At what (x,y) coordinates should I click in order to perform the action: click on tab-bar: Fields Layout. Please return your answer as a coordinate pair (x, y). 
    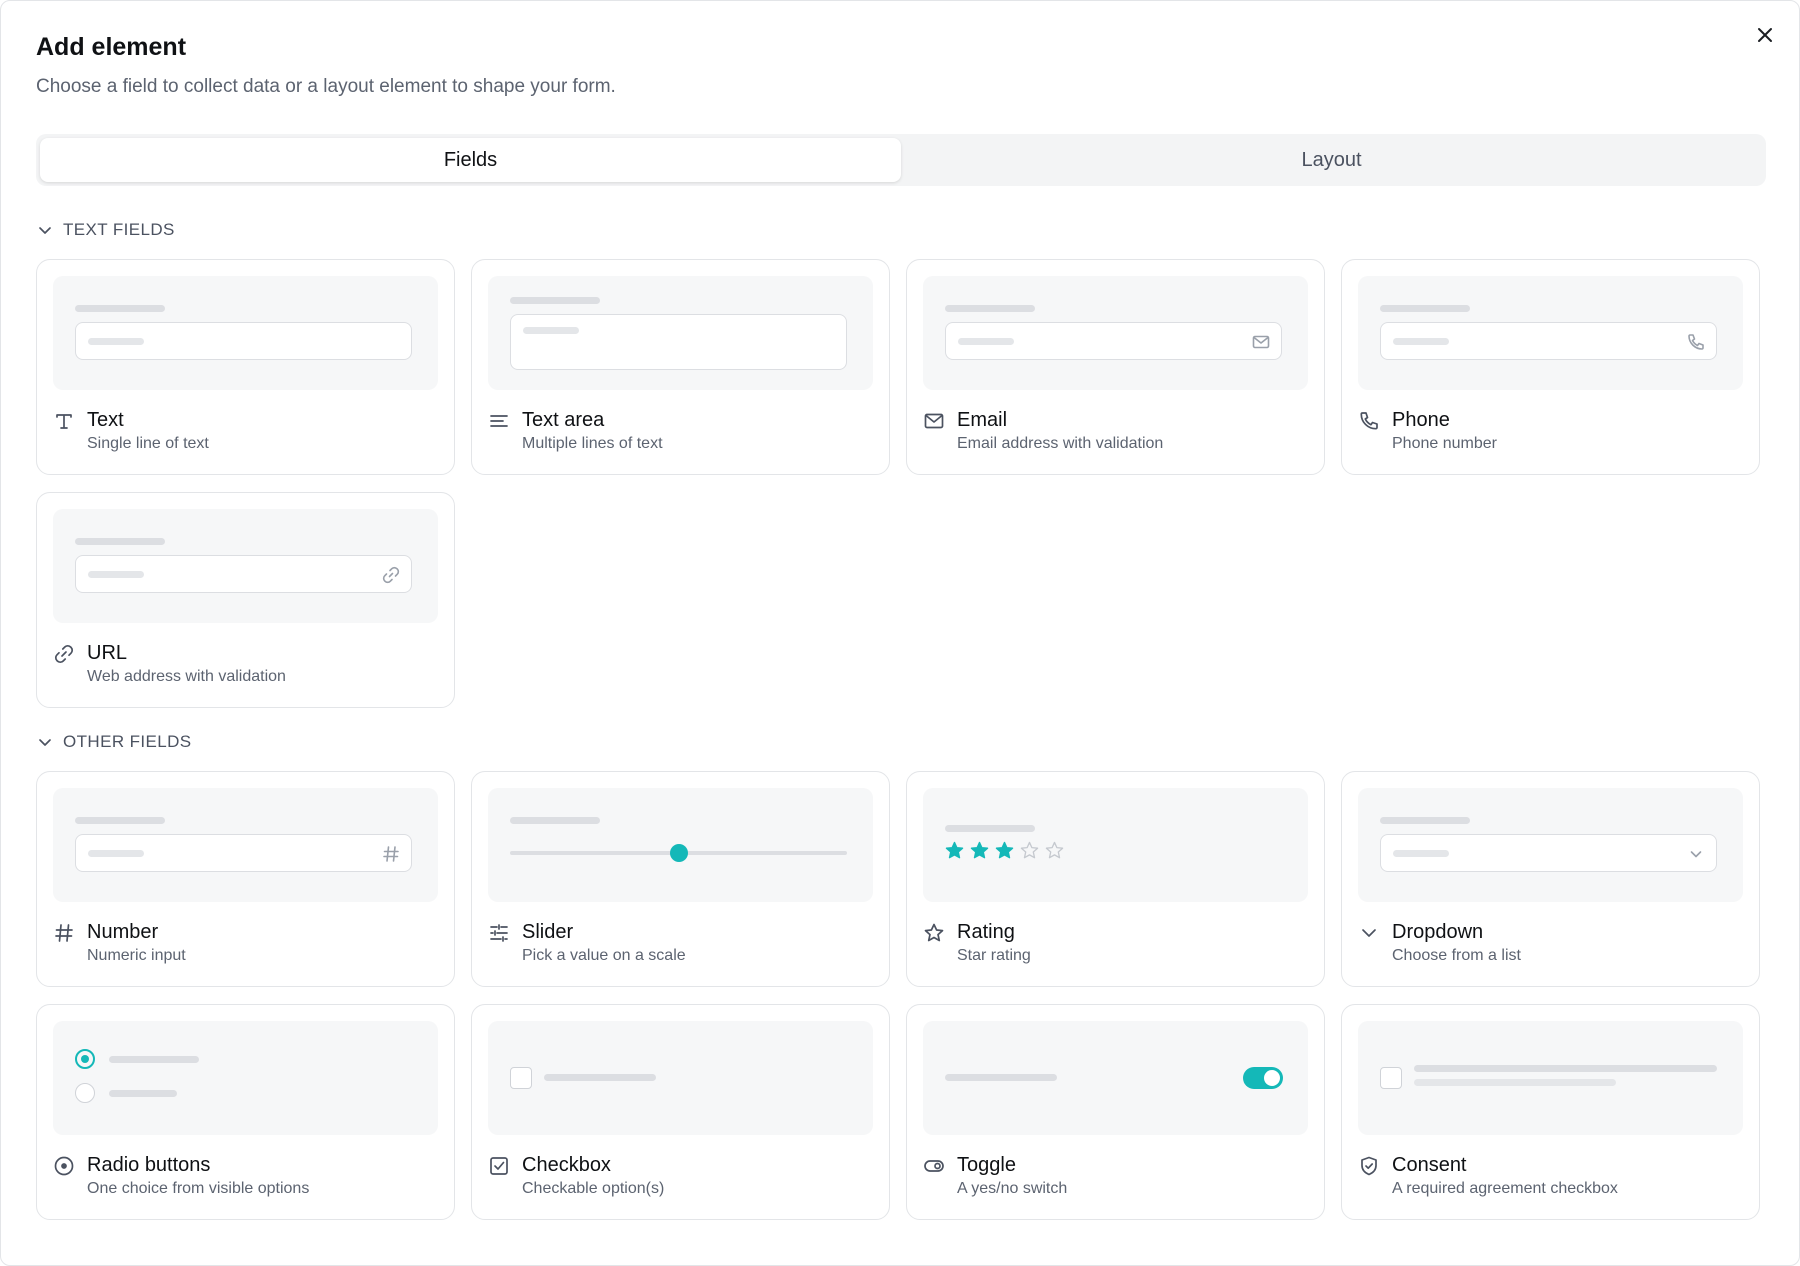
    Looking at the image, I should click on (901, 160).